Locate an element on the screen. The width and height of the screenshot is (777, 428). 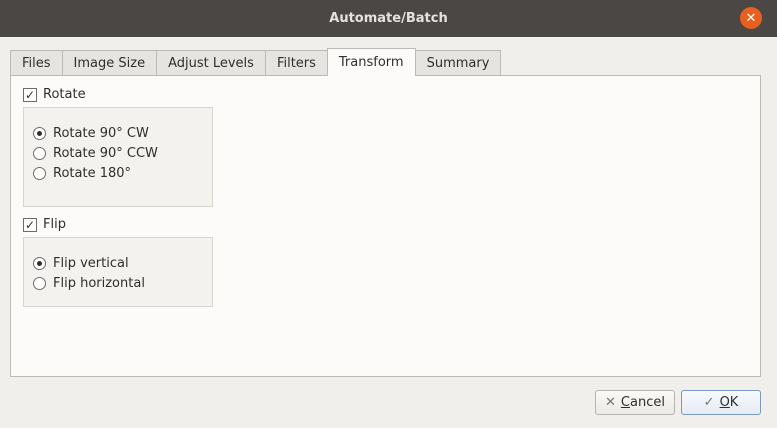
tab-label: Adjust Levels is located at coordinates (211, 63).